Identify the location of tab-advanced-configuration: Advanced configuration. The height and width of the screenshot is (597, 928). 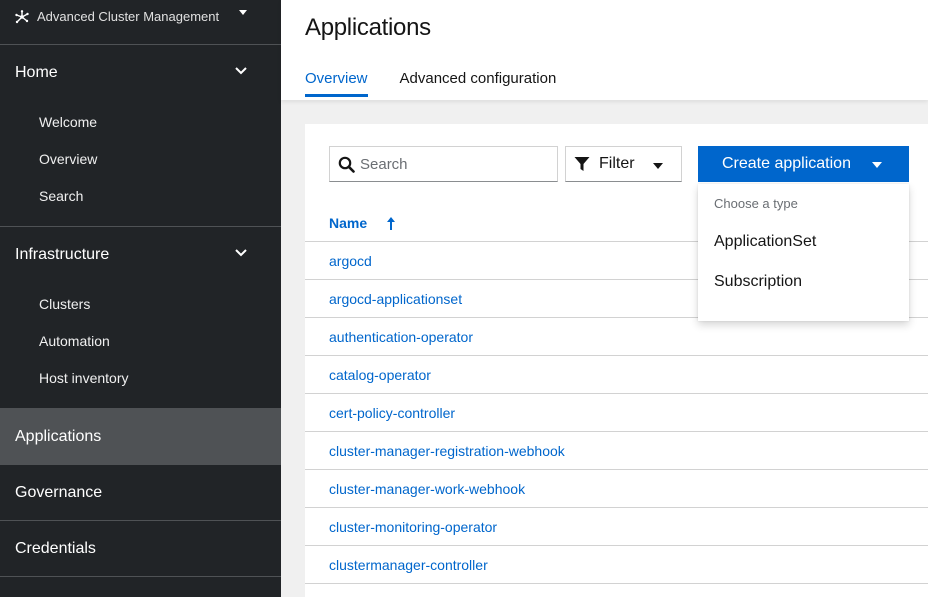
(478, 83).